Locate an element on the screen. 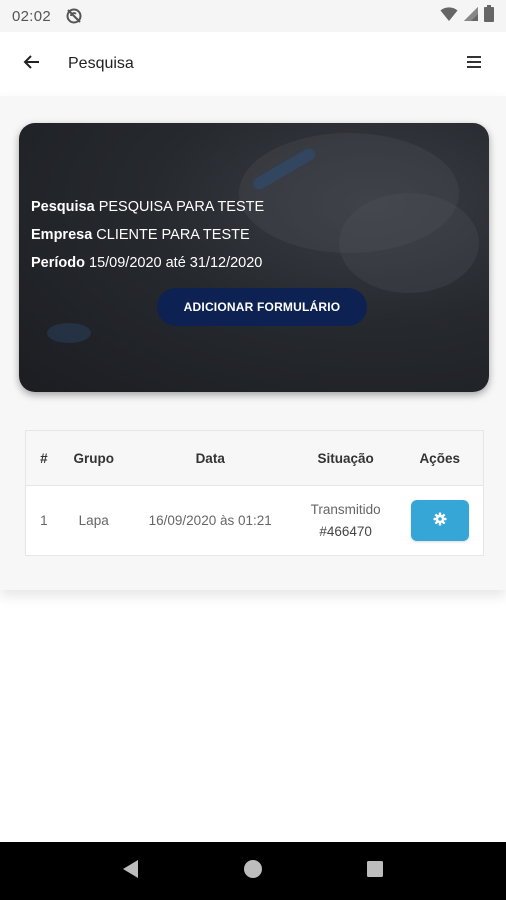  period-line: Período 15/09/2020 até 31/12/2020 is located at coordinates (147, 263).